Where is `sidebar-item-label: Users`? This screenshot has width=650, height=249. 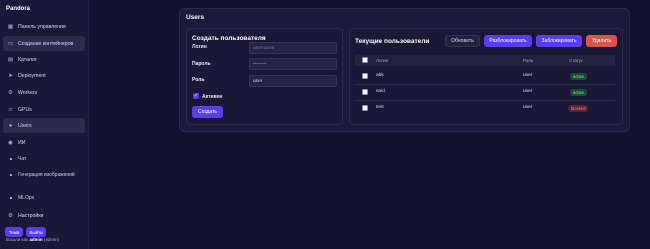 sidebar-item-label: Users is located at coordinates (25, 125).